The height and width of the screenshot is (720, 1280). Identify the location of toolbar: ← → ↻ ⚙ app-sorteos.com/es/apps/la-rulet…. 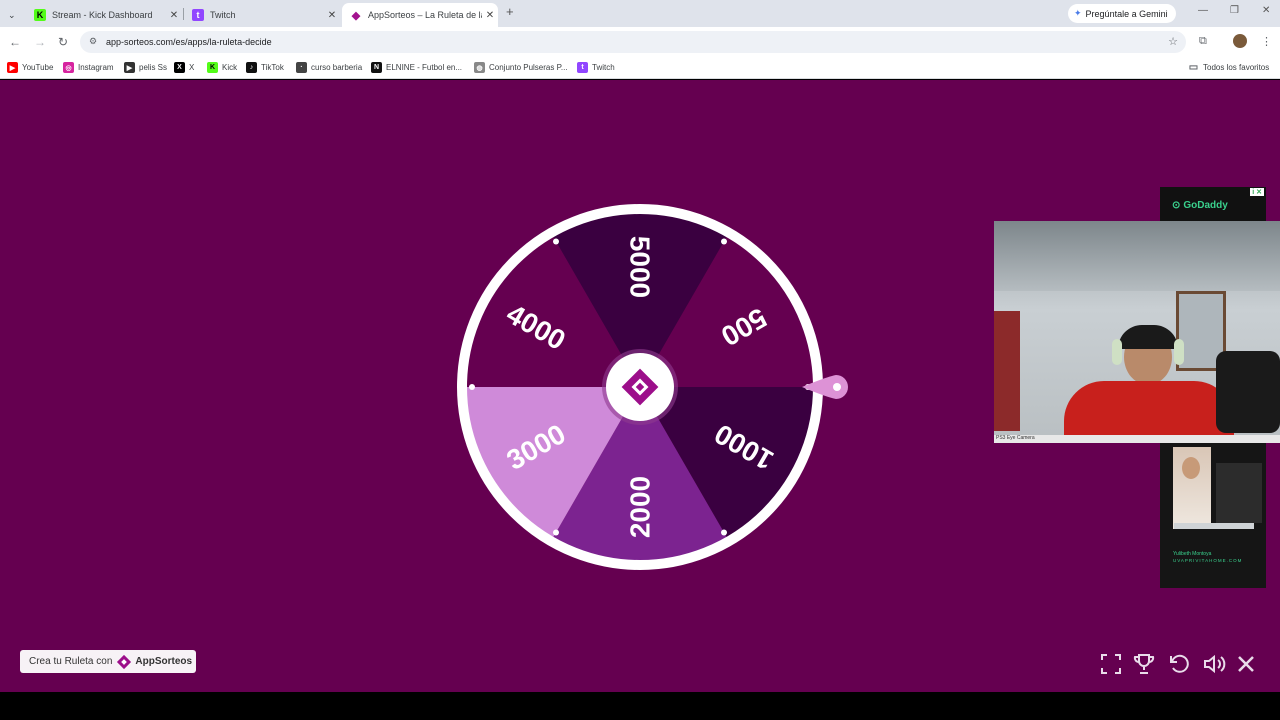
(640, 42).